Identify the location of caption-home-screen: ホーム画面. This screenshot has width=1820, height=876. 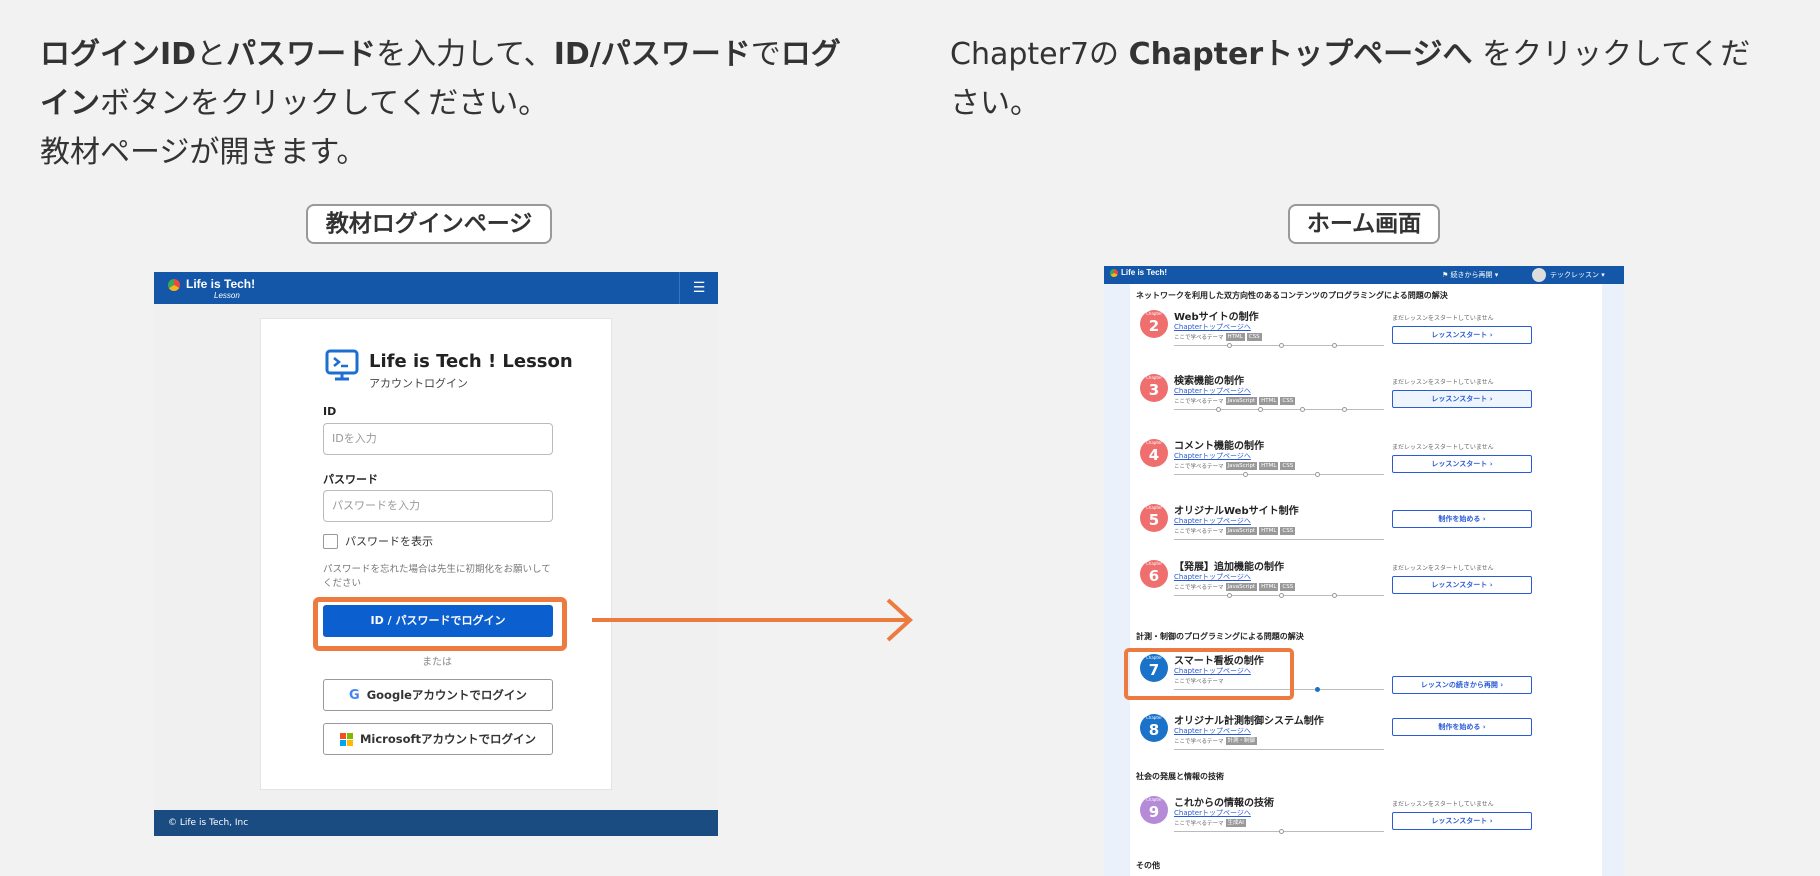
(1364, 224).